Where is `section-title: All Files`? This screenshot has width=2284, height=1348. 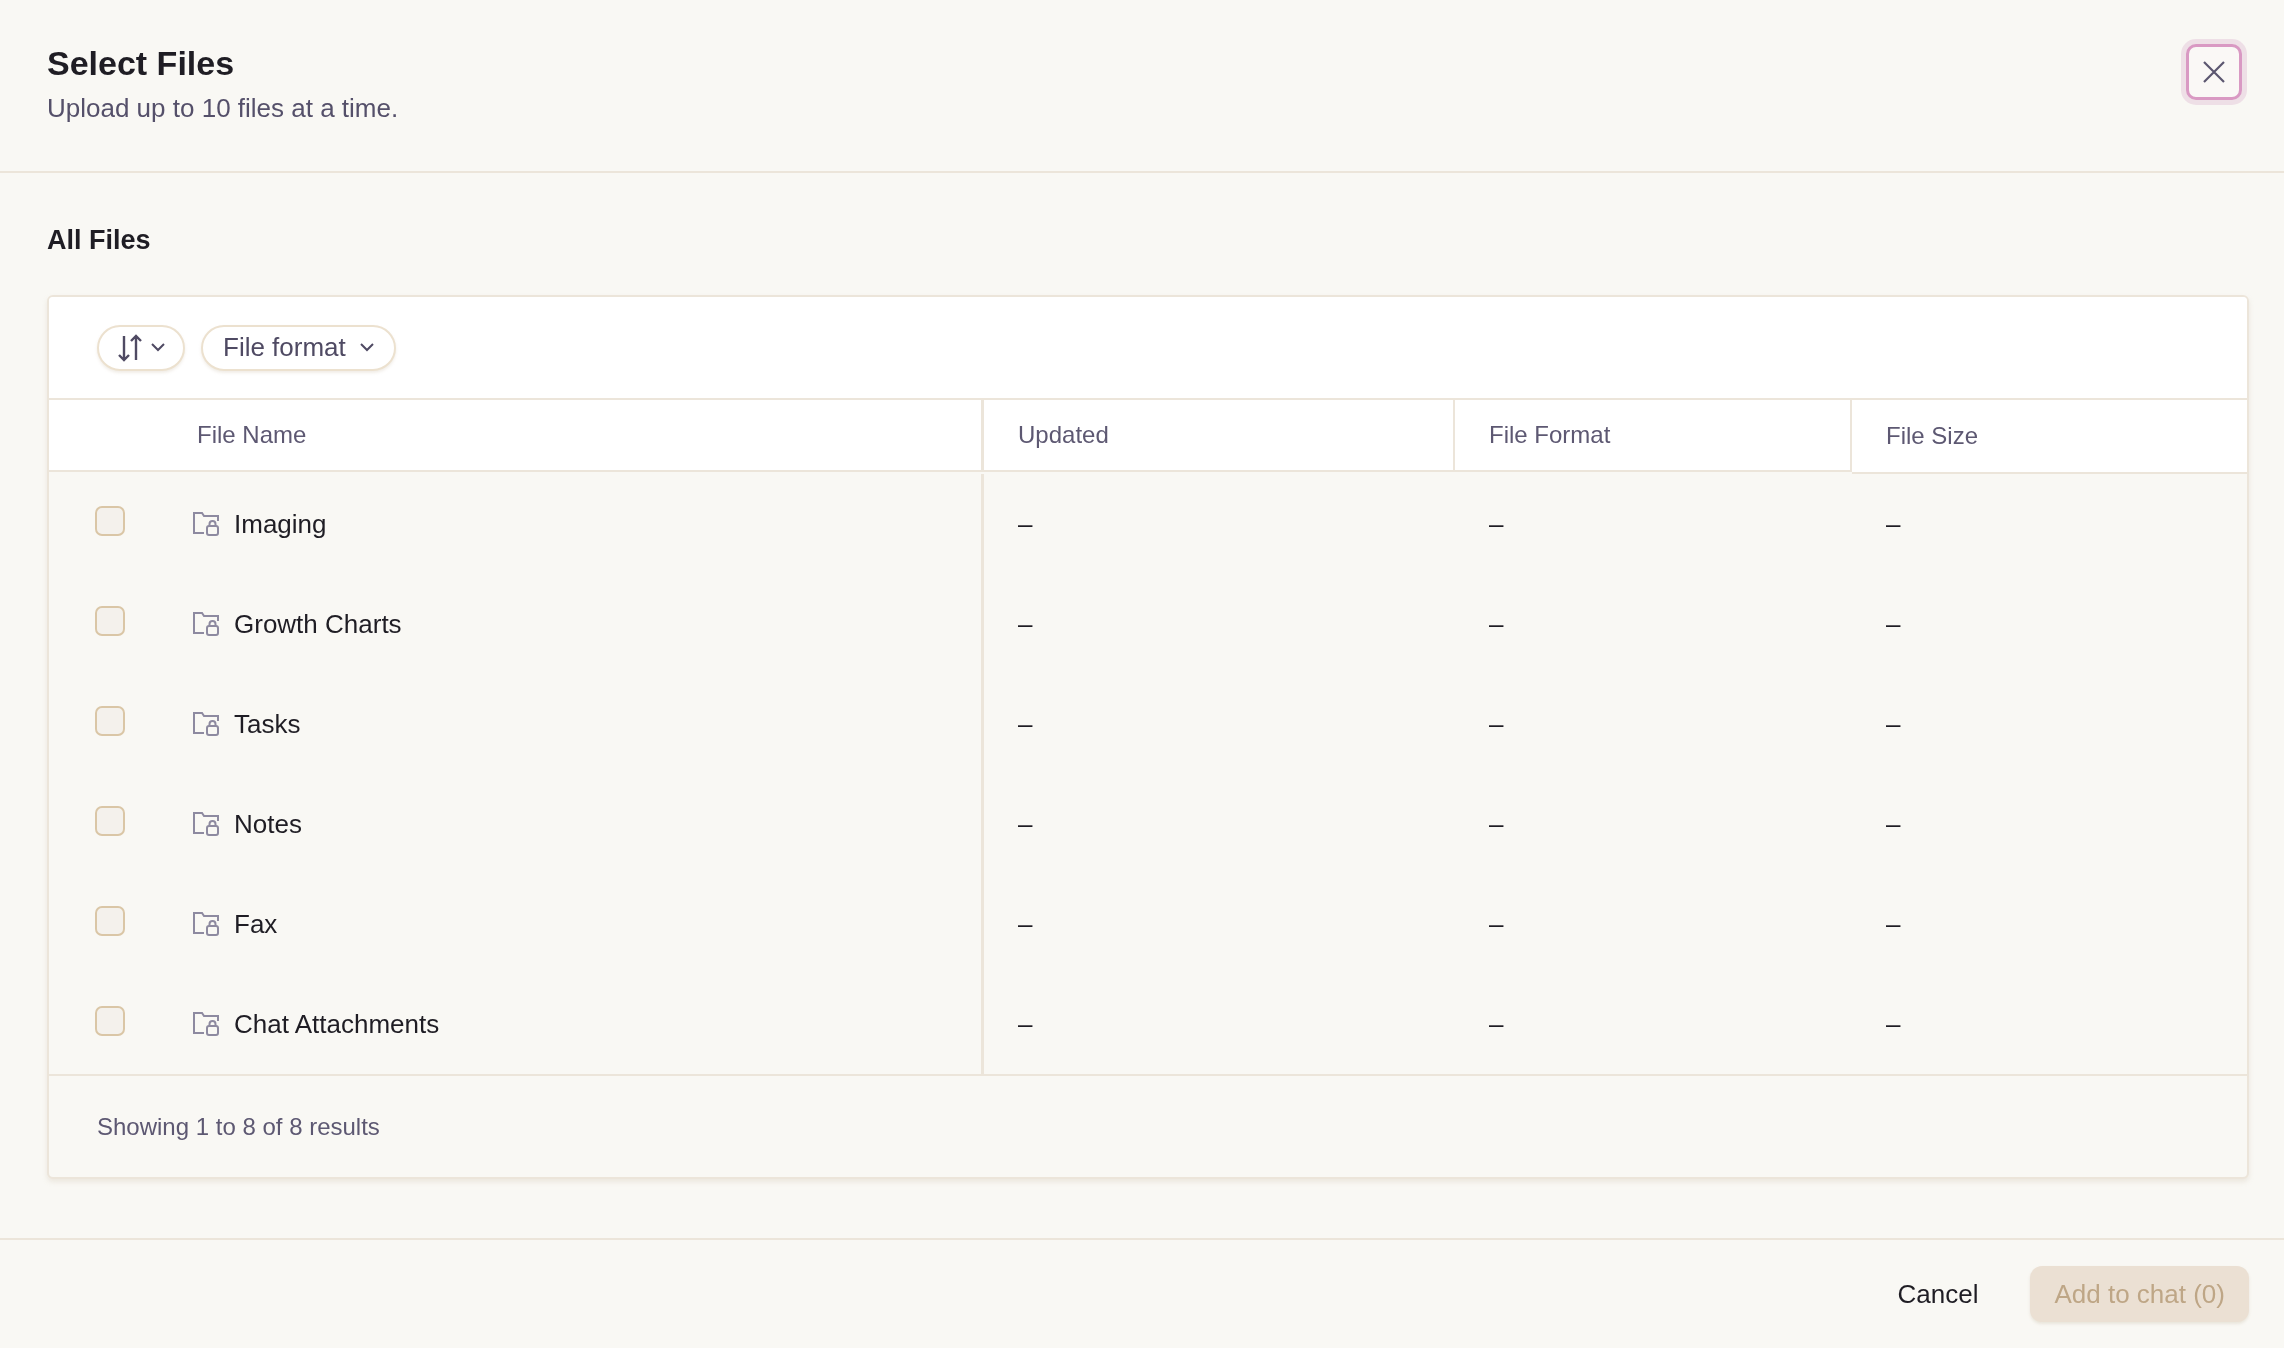 section-title: All Files is located at coordinates (99, 240).